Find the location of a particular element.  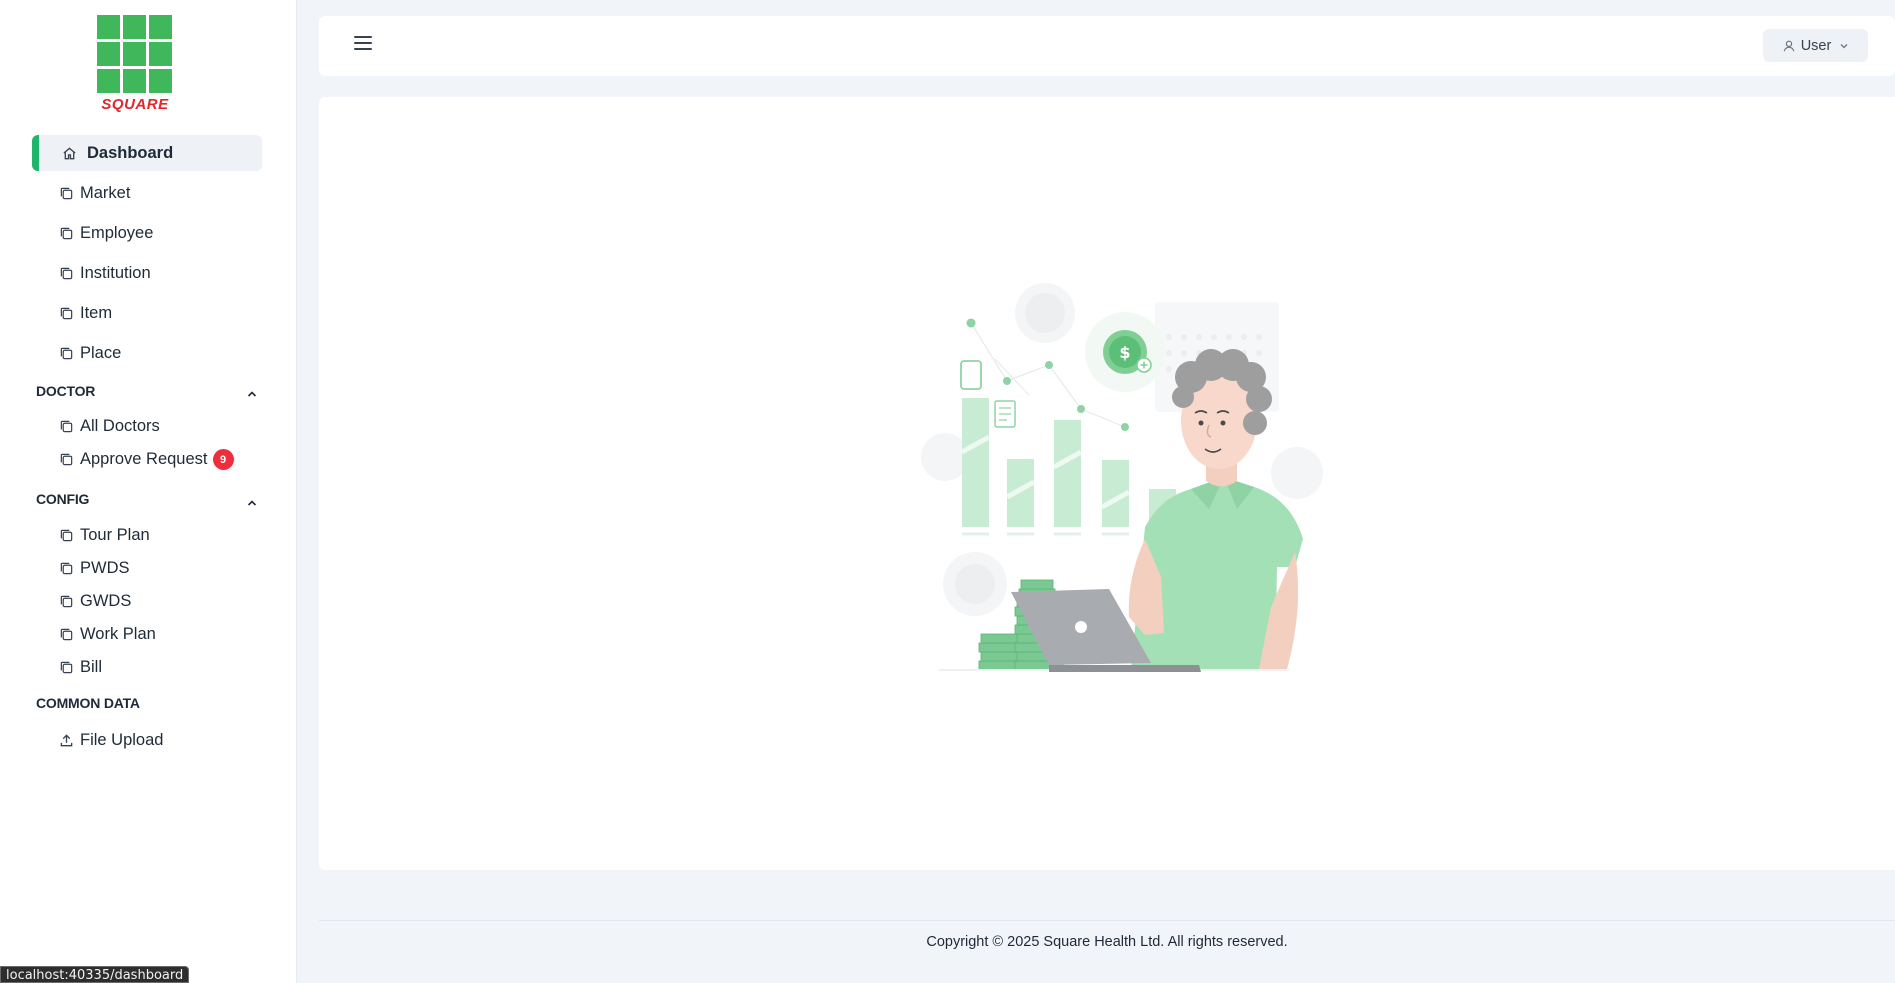

top-header: User is located at coordinates (1107, 46).